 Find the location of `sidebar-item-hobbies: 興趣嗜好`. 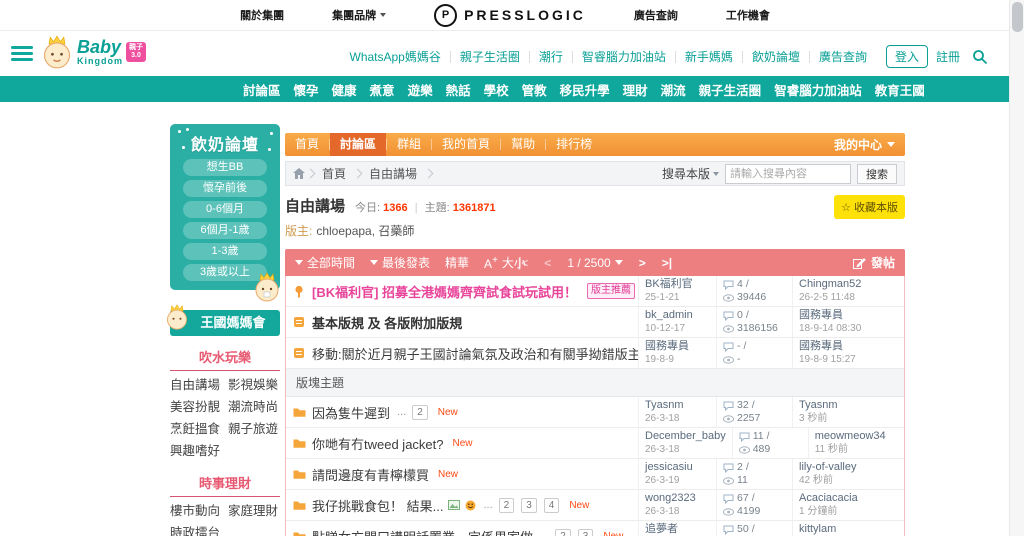

sidebar-item-hobbies: 興趣嗜好 is located at coordinates (196, 451).